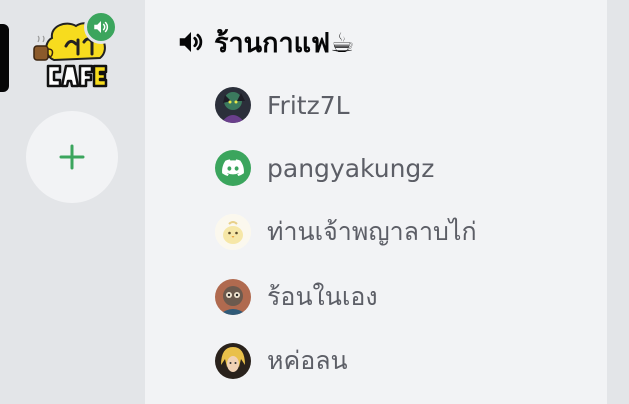  I want to click on voice-user-item: Fritz7L, so click(401, 105).